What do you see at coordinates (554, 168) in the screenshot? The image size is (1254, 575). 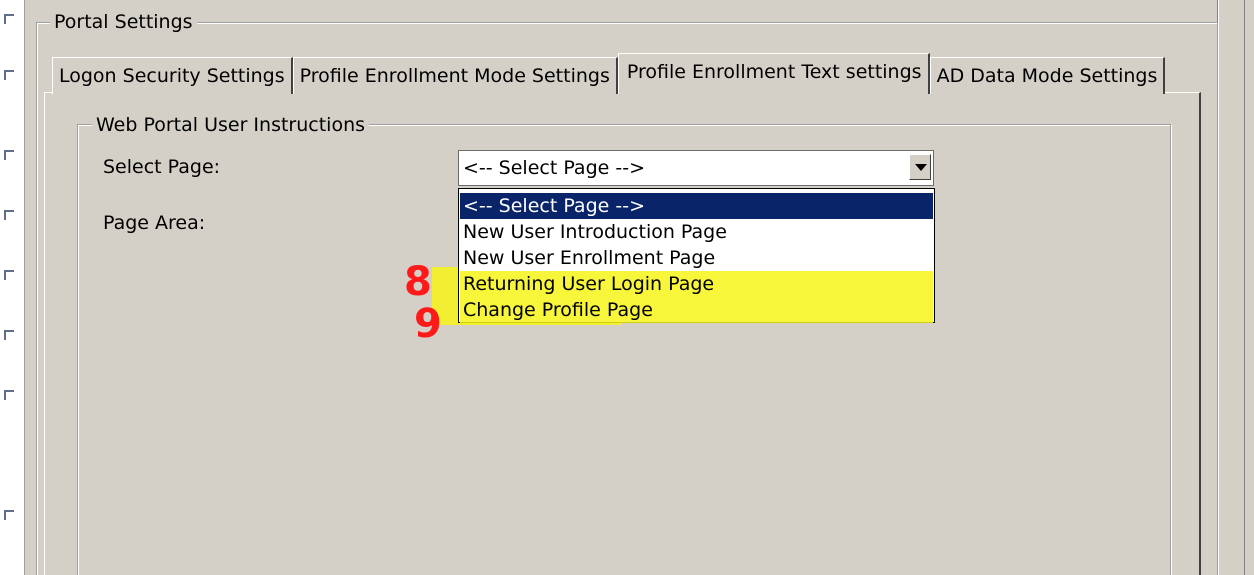 I see `select-page-value: <-- Select Page -->` at bounding box center [554, 168].